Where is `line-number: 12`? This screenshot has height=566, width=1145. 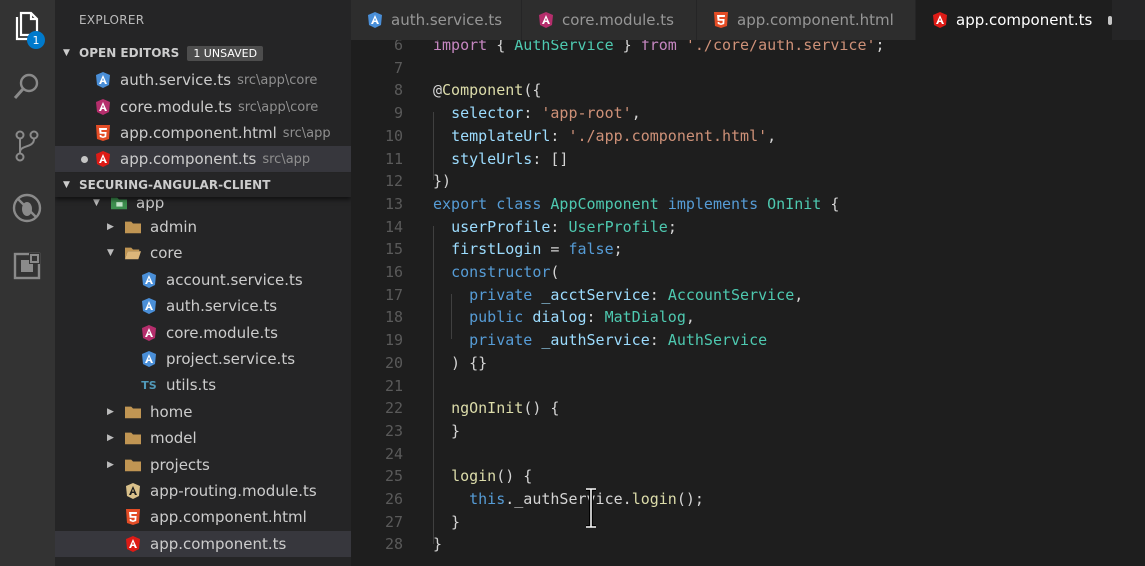
line-number: 12 is located at coordinates (393, 181).